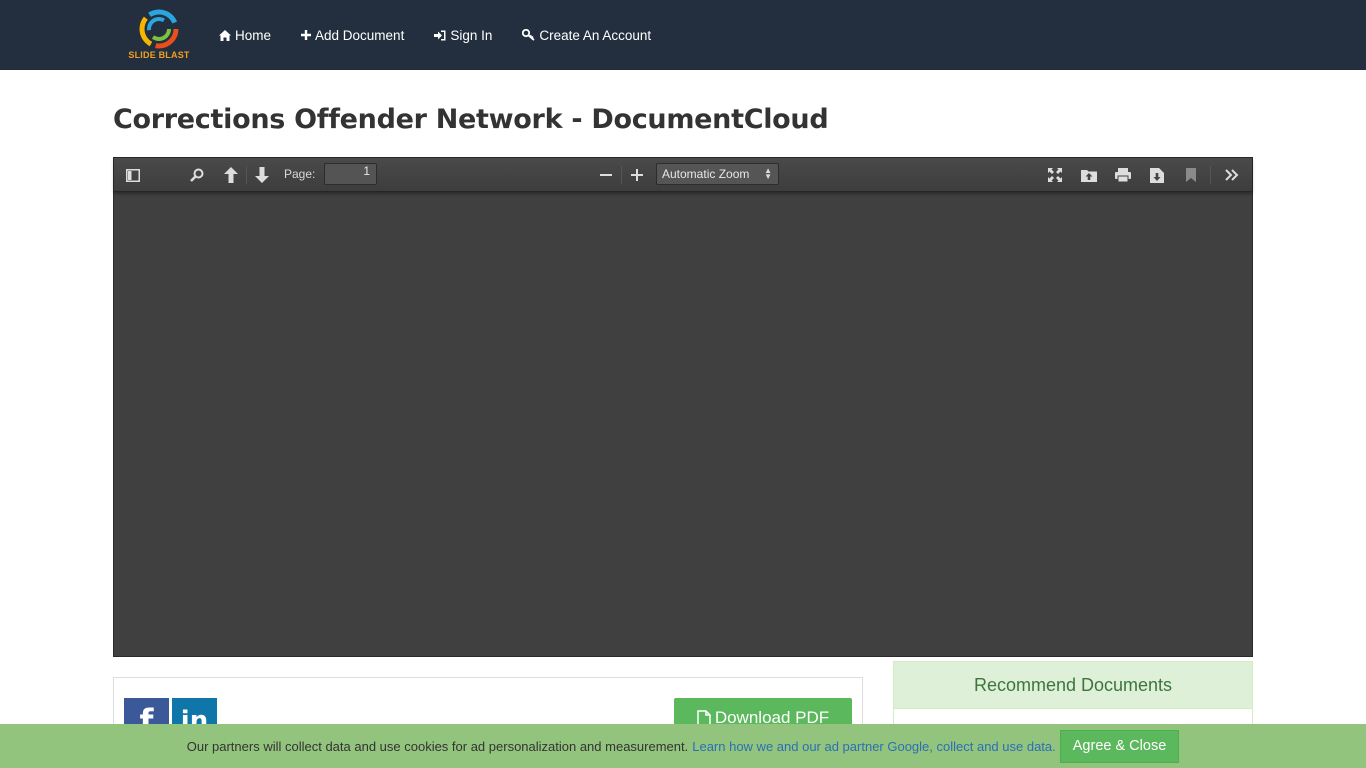  What do you see at coordinates (1073, 685) in the screenshot?
I see `recommend-documents-heading: Recommend Documents` at bounding box center [1073, 685].